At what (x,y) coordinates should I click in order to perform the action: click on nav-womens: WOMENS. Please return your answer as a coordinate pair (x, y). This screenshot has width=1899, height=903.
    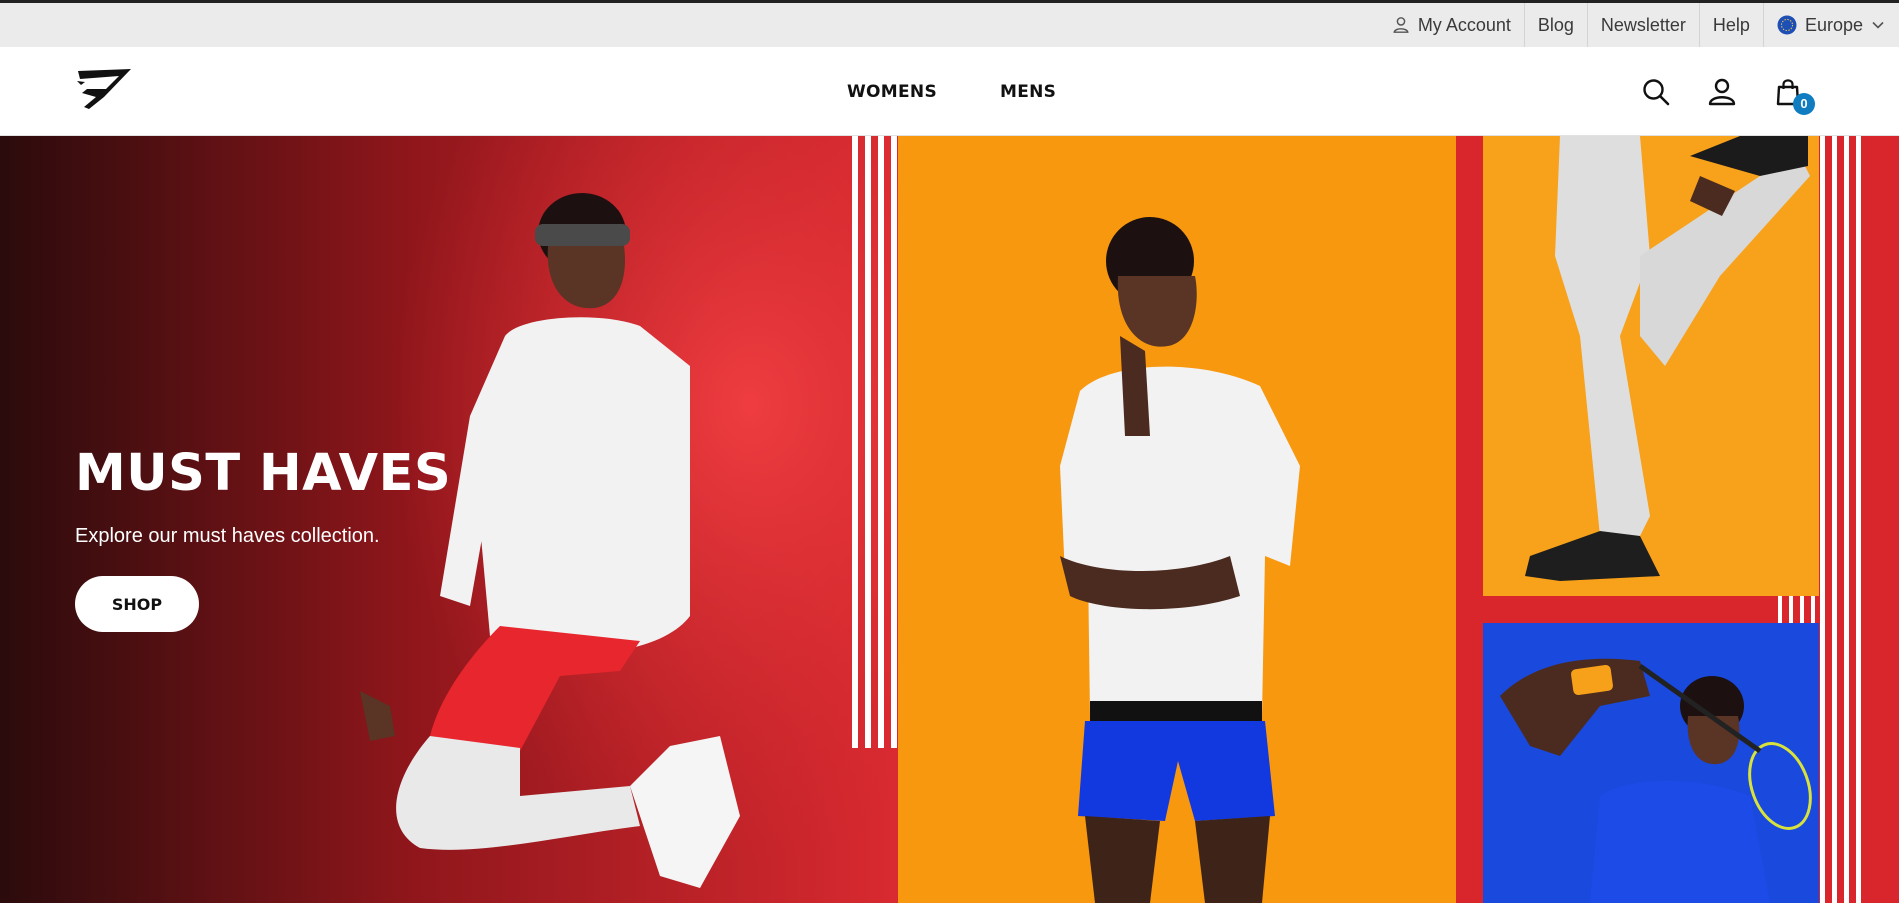
    Looking at the image, I should click on (892, 92).